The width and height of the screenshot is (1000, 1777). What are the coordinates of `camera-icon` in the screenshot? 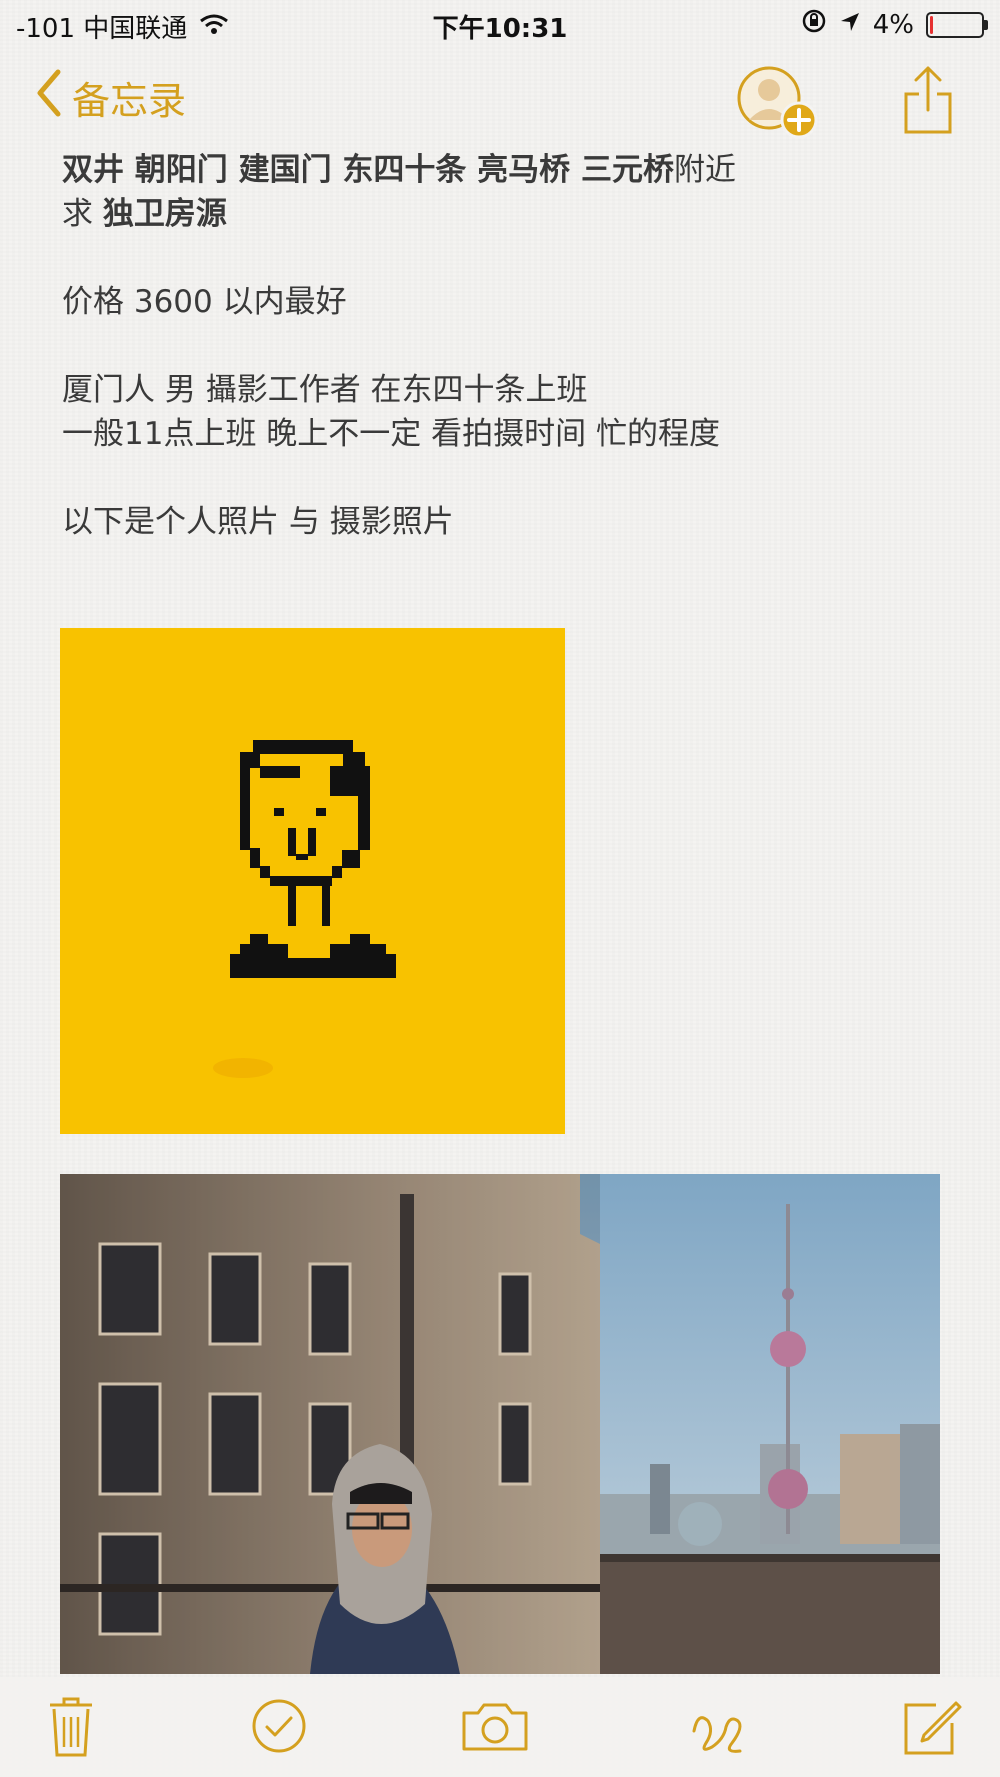 It's located at (495, 1727).